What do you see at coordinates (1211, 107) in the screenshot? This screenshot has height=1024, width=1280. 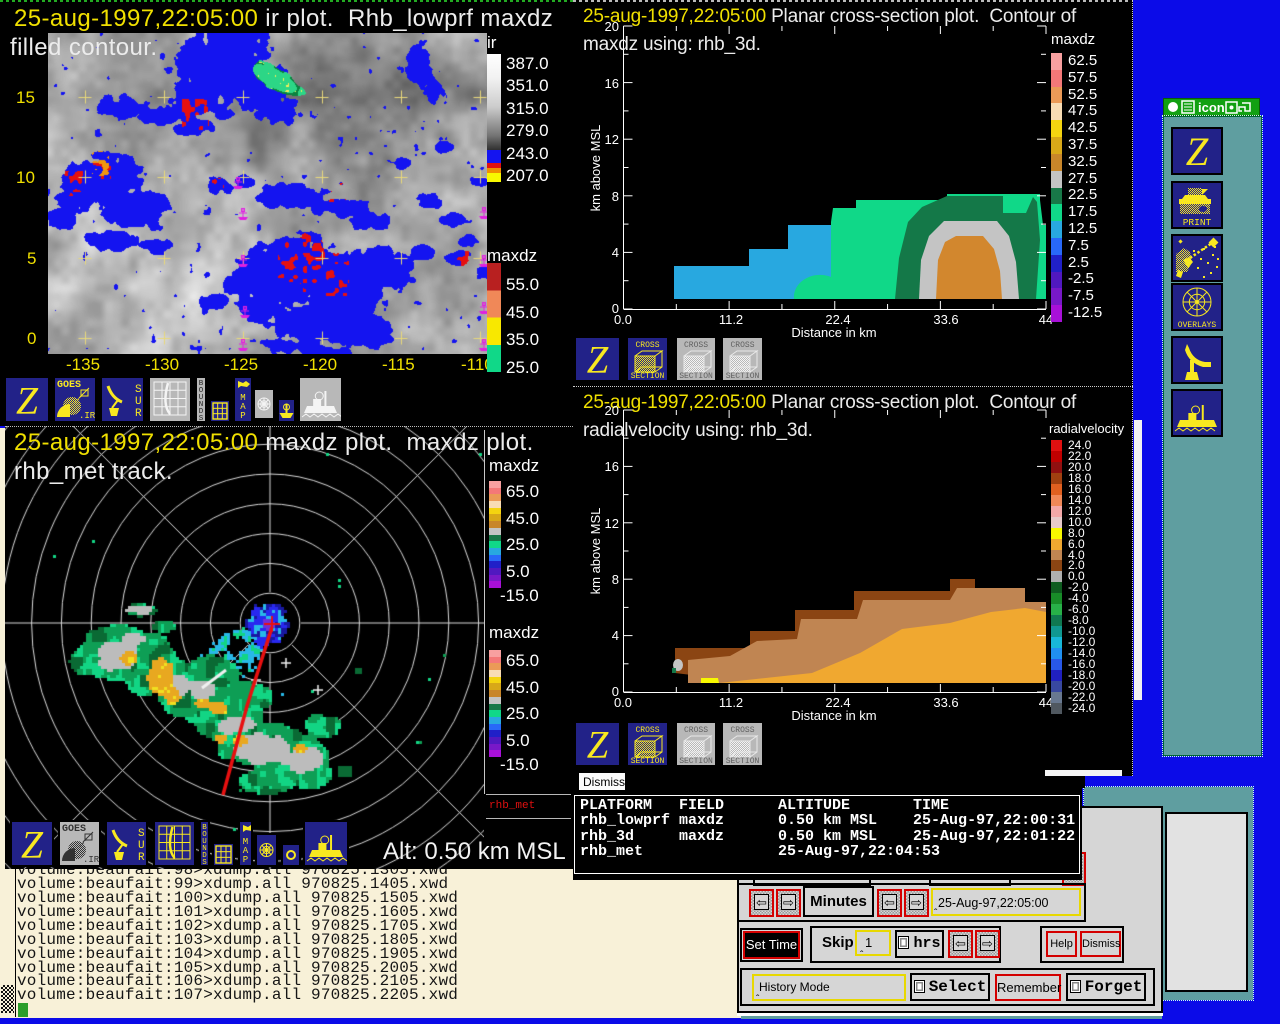 I see `svg-text: icon` at bounding box center [1211, 107].